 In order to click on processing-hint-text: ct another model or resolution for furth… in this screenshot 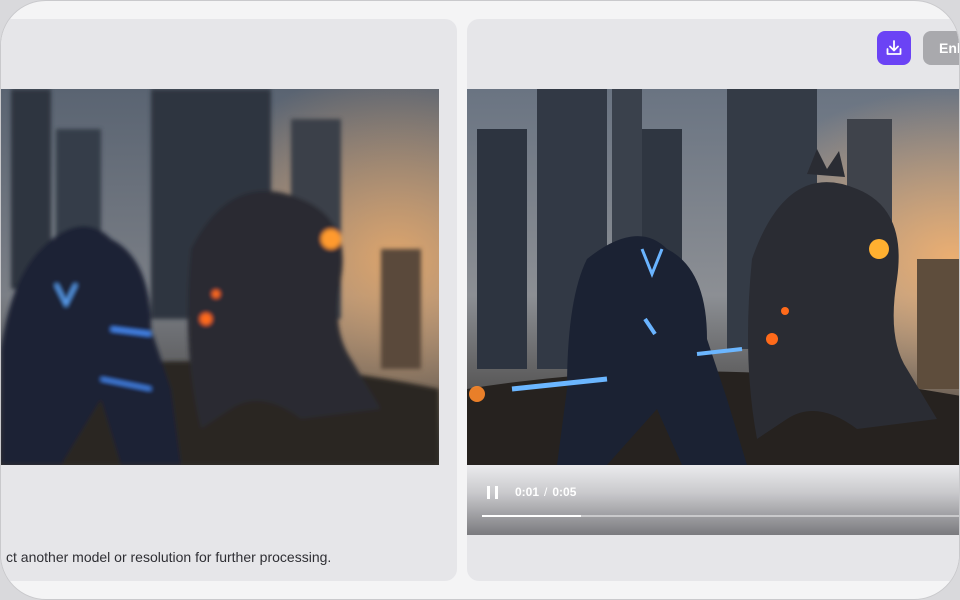, I will do `click(169, 557)`.